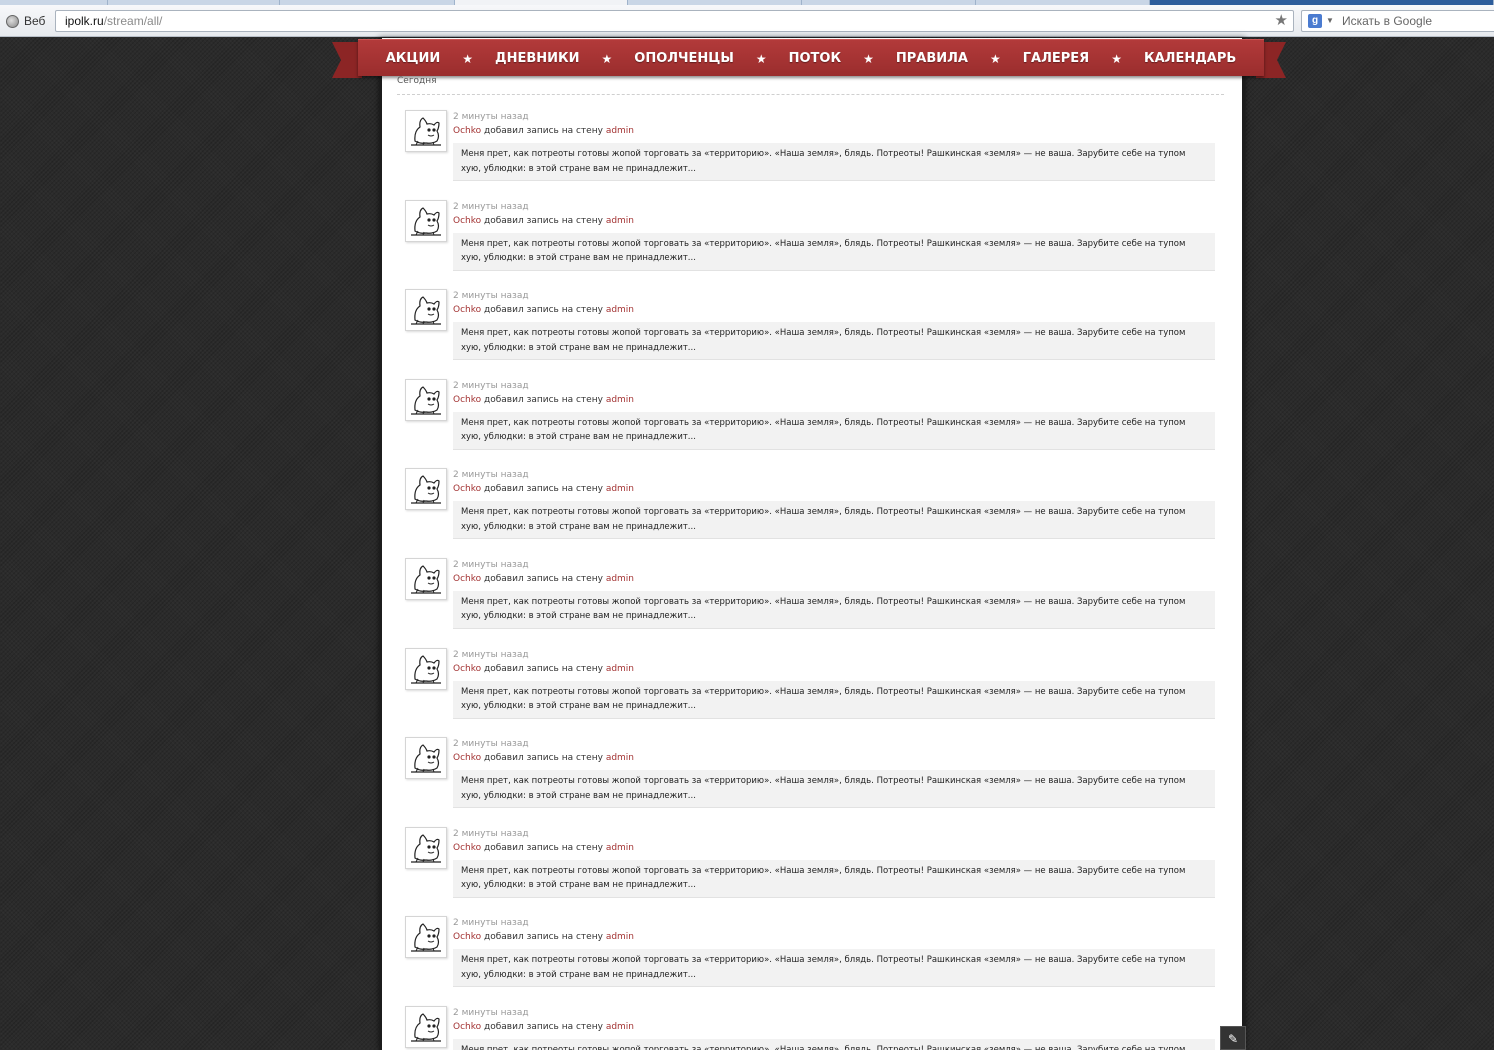 Image resolution: width=1494 pixels, height=1050 pixels. What do you see at coordinates (1233, 1038) in the screenshot?
I see `edit-icon: ✎` at bounding box center [1233, 1038].